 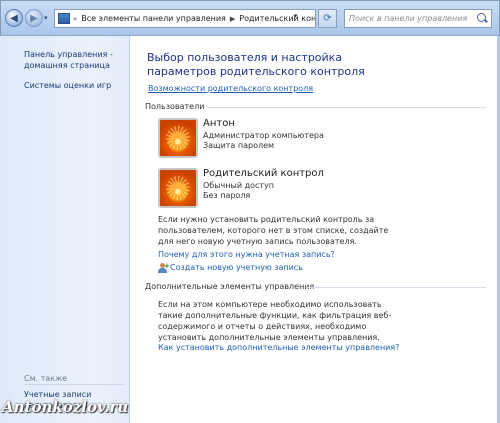 What do you see at coordinates (65, 407) in the screenshot?
I see `watermark: Antonkozlov.ru` at bounding box center [65, 407].